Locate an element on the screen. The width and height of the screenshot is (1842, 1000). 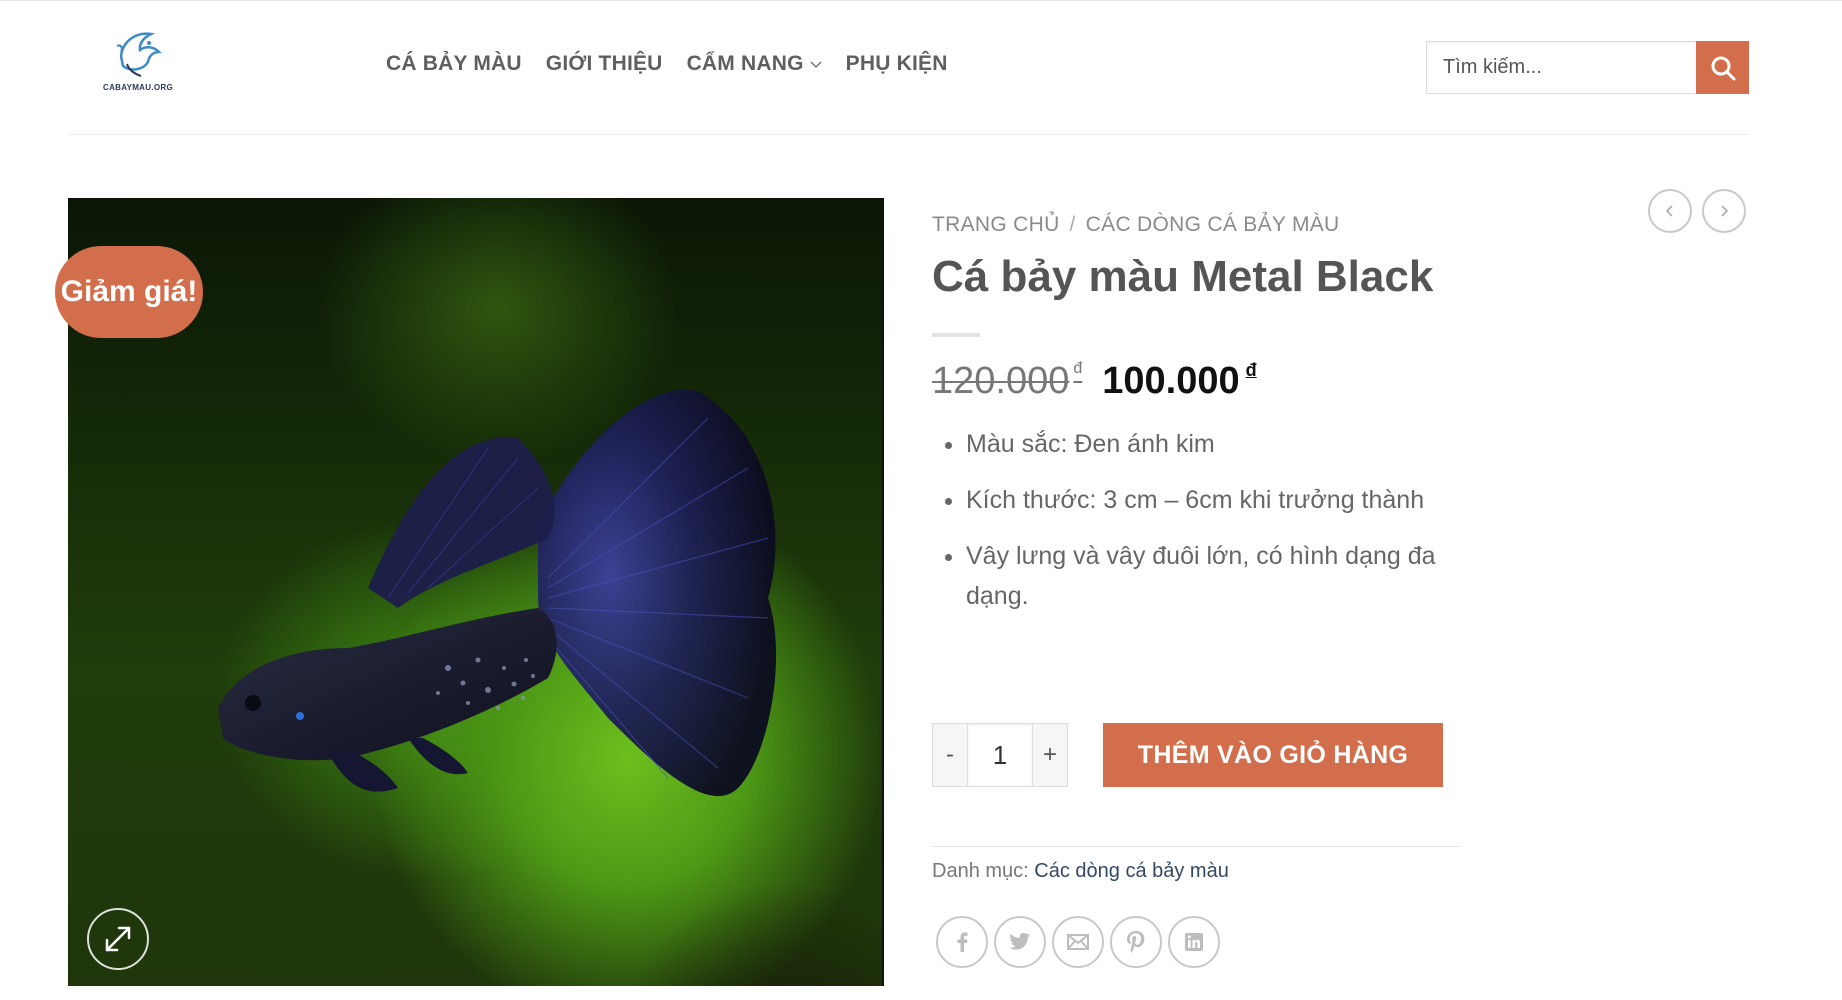
old-price-currency: đ is located at coordinates (1078, 368).